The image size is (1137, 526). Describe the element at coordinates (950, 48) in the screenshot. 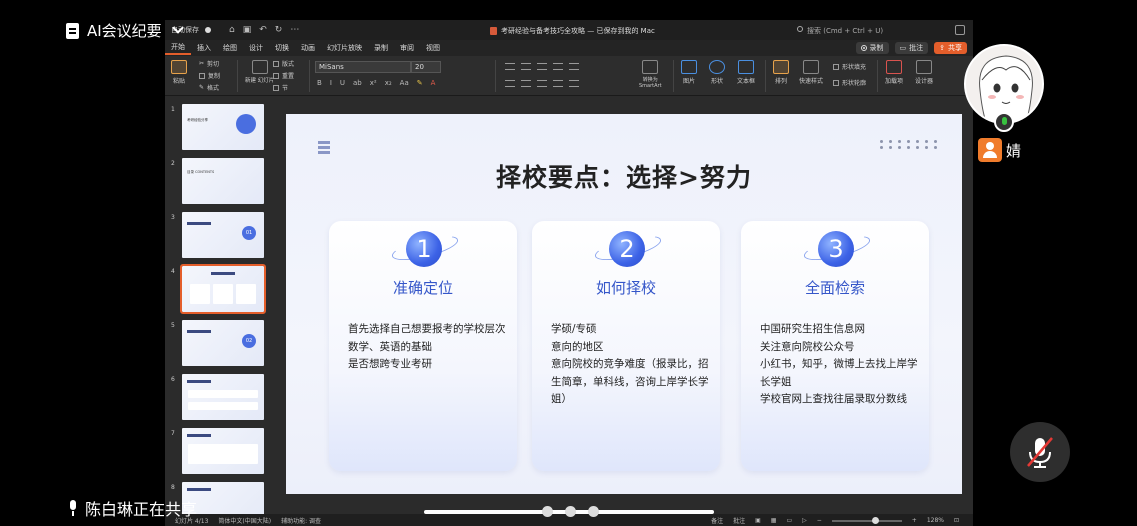

I see `share-button: ⇪ 共享` at that location.